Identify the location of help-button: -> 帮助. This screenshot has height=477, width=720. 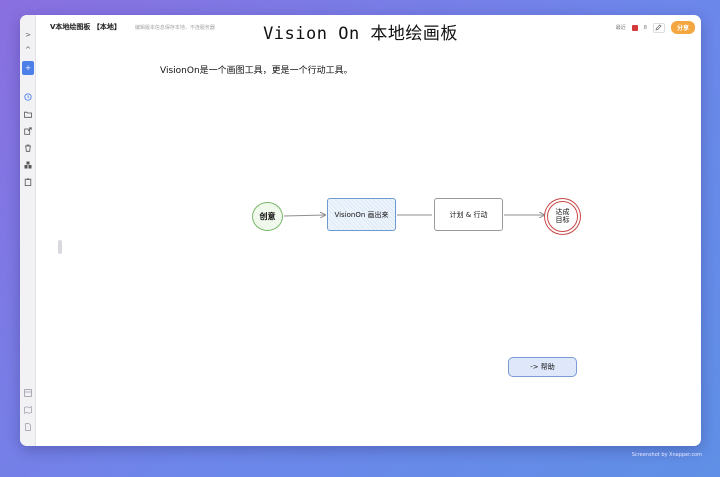
(542, 367).